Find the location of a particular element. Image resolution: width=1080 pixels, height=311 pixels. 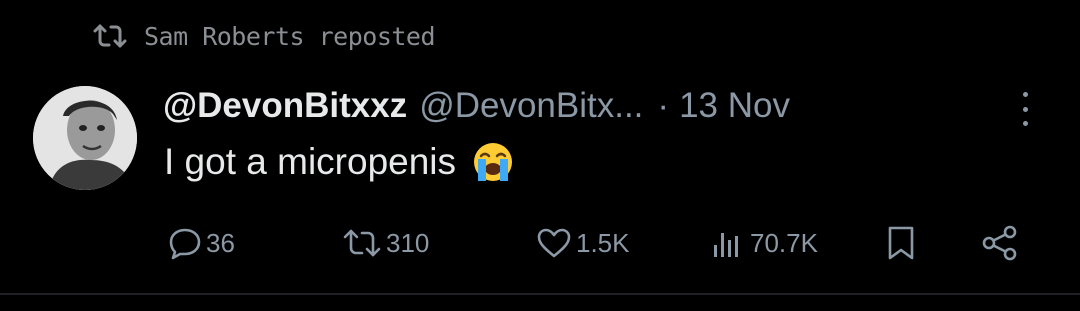

display-name: @DevonBitxxz is located at coordinates (285, 106).